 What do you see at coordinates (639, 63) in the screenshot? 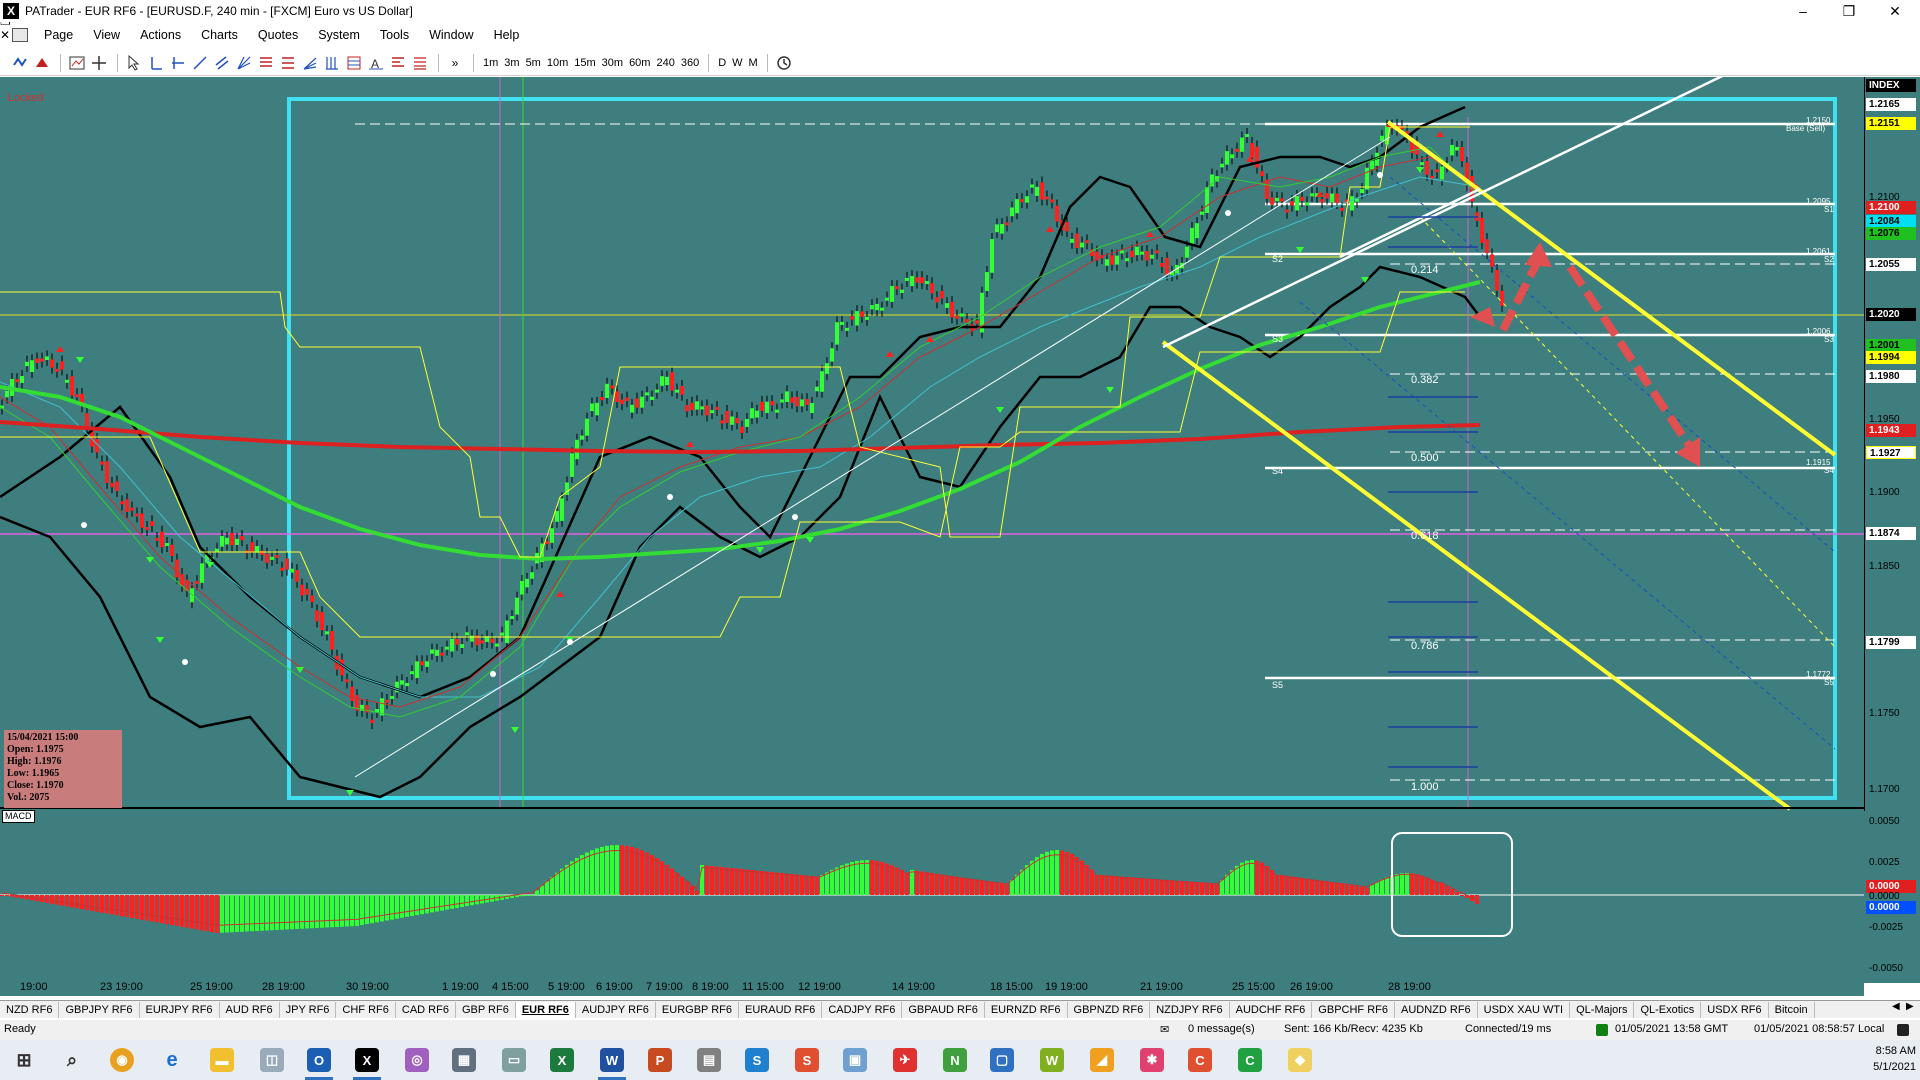
I see `timeframe-60m: 60m` at bounding box center [639, 63].